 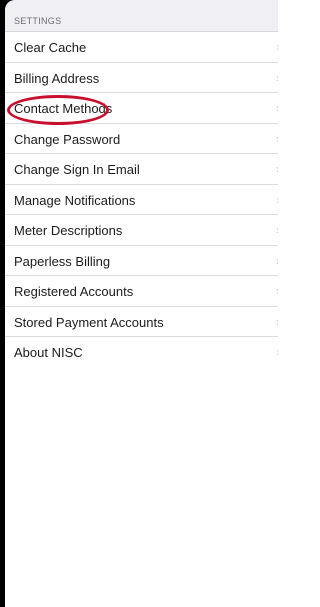 I want to click on settings-item-label: Registered Accounts, so click(x=74, y=291).